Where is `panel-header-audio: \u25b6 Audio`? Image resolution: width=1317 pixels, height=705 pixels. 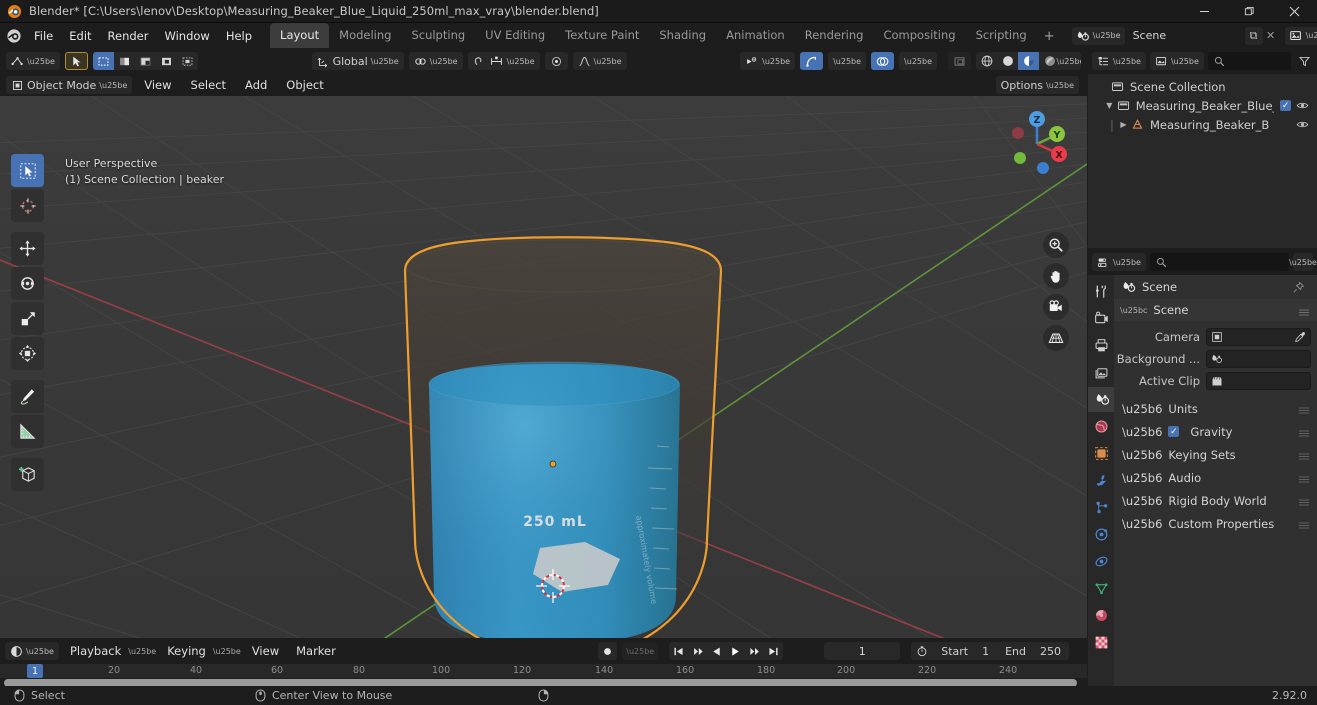
panel-header-audio: \u25b6 Audio is located at coordinates (1215, 477).